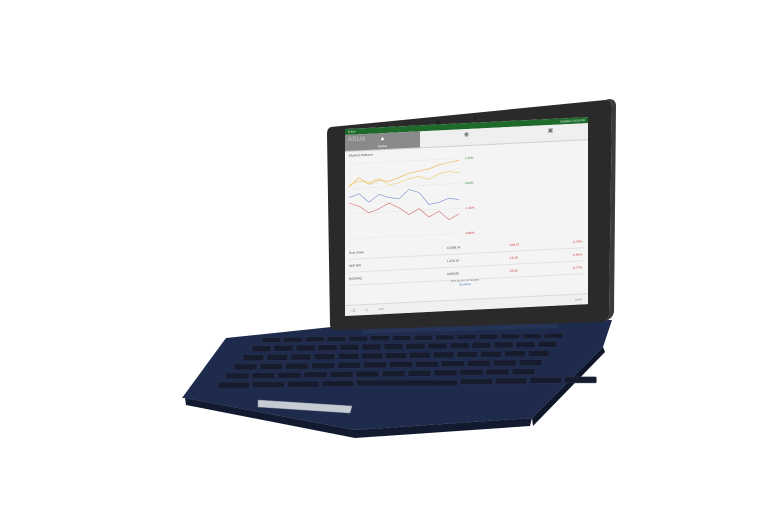 Image resolution: width=760 pixels, height=520 pixels. Describe the element at coordinates (470, 208) in the screenshot. I see `y-tick-label: -1.40%` at that location.